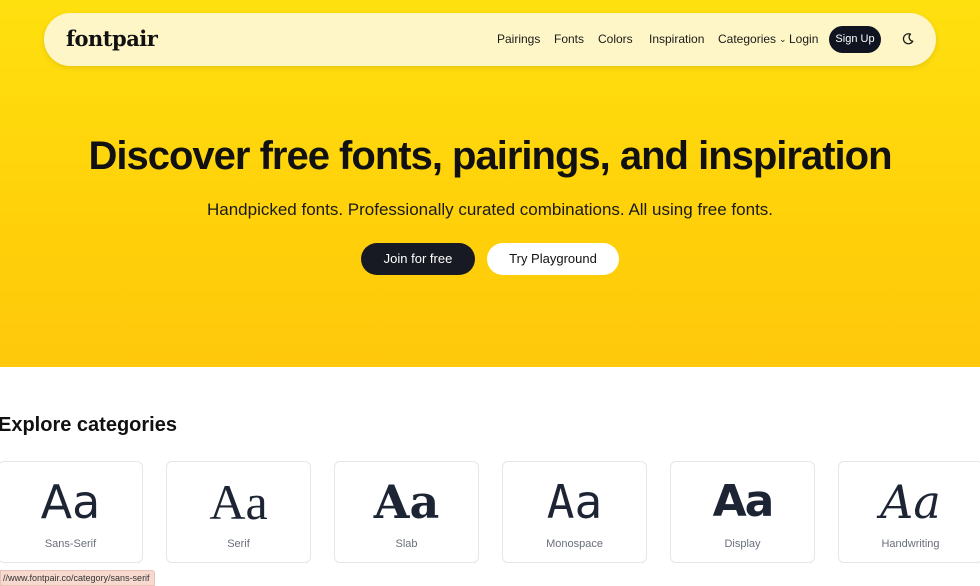 This screenshot has height=586, width=980. What do you see at coordinates (615, 39) in the screenshot?
I see `nav-colors: Colors` at bounding box center [615, 39].